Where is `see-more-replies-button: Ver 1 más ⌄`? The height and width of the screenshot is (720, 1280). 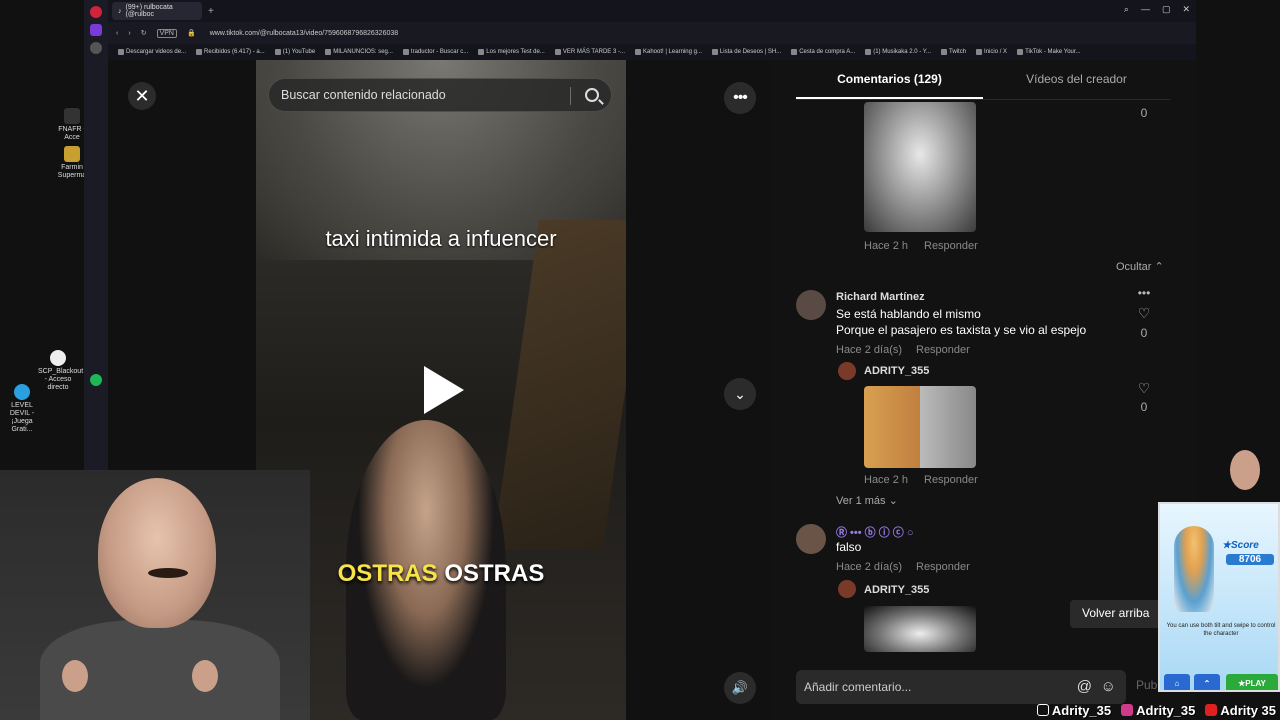
see-more-replies-button: Ver 1 más ⌄ is located at coordinates (867, 500).